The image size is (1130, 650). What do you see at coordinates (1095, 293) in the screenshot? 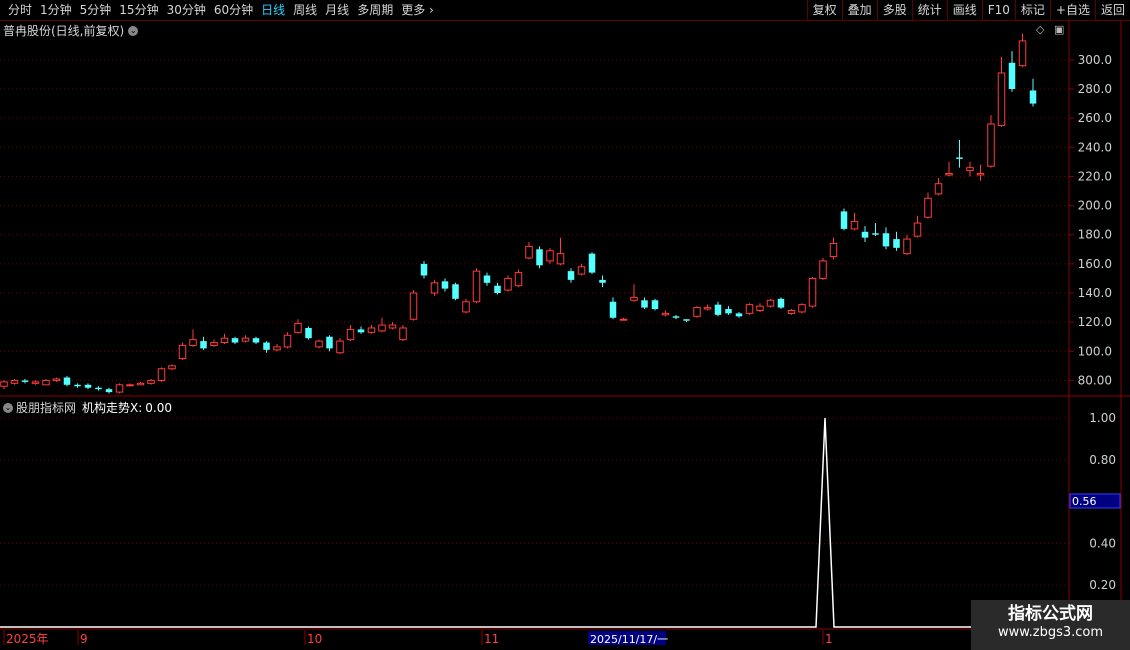
I see `price-label: 140.0` at bounding box center [1095, 293].